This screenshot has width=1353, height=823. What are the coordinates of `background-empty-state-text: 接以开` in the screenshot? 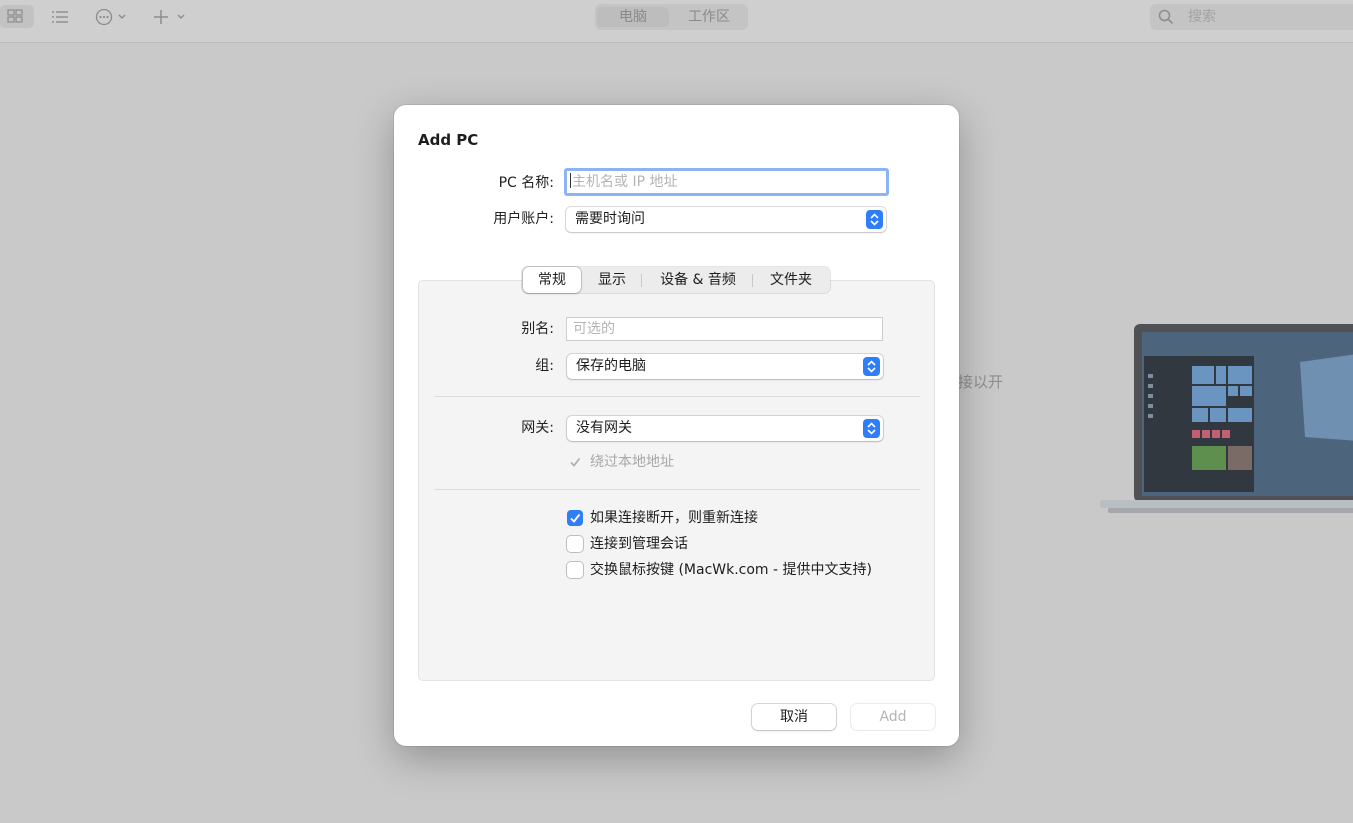 It's located at (981, 382).